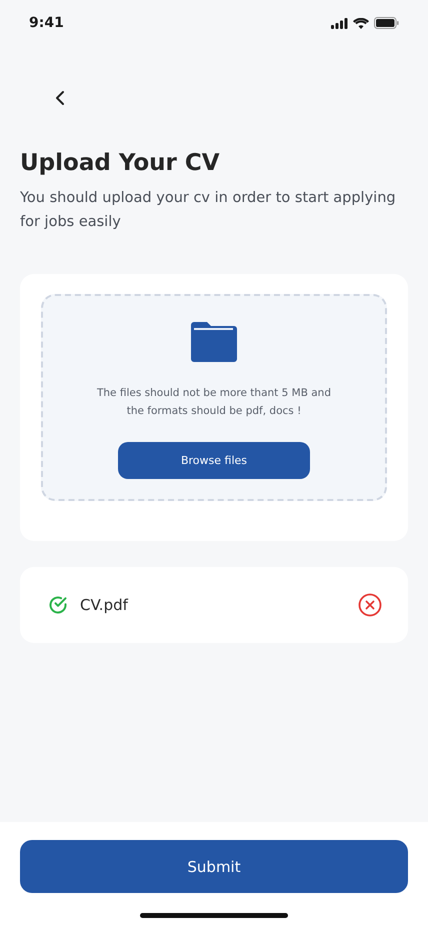 The width and height of the screenshot is (428, 926). I want to click on file-name: CV.pdf, so click(105, 605).